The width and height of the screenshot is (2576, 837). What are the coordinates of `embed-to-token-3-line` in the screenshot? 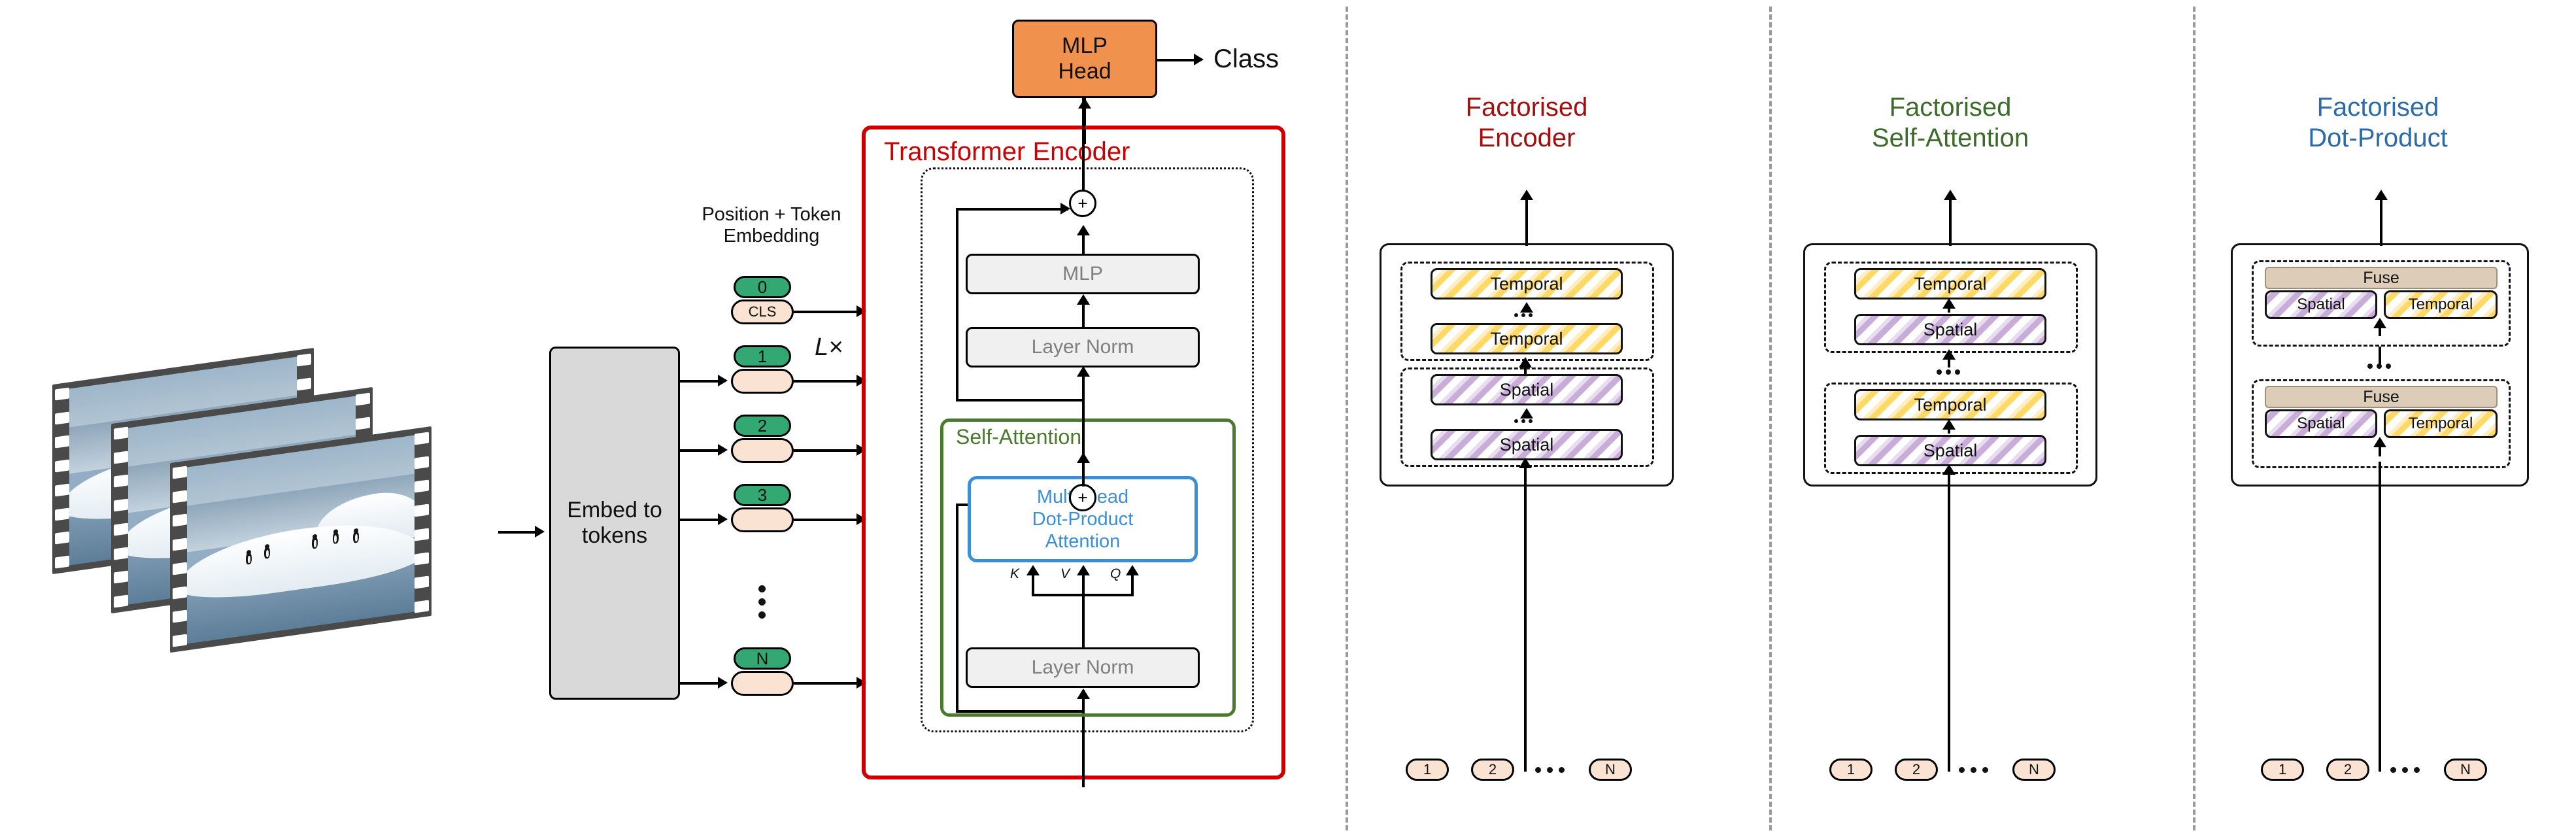 It's located at (700, 520).